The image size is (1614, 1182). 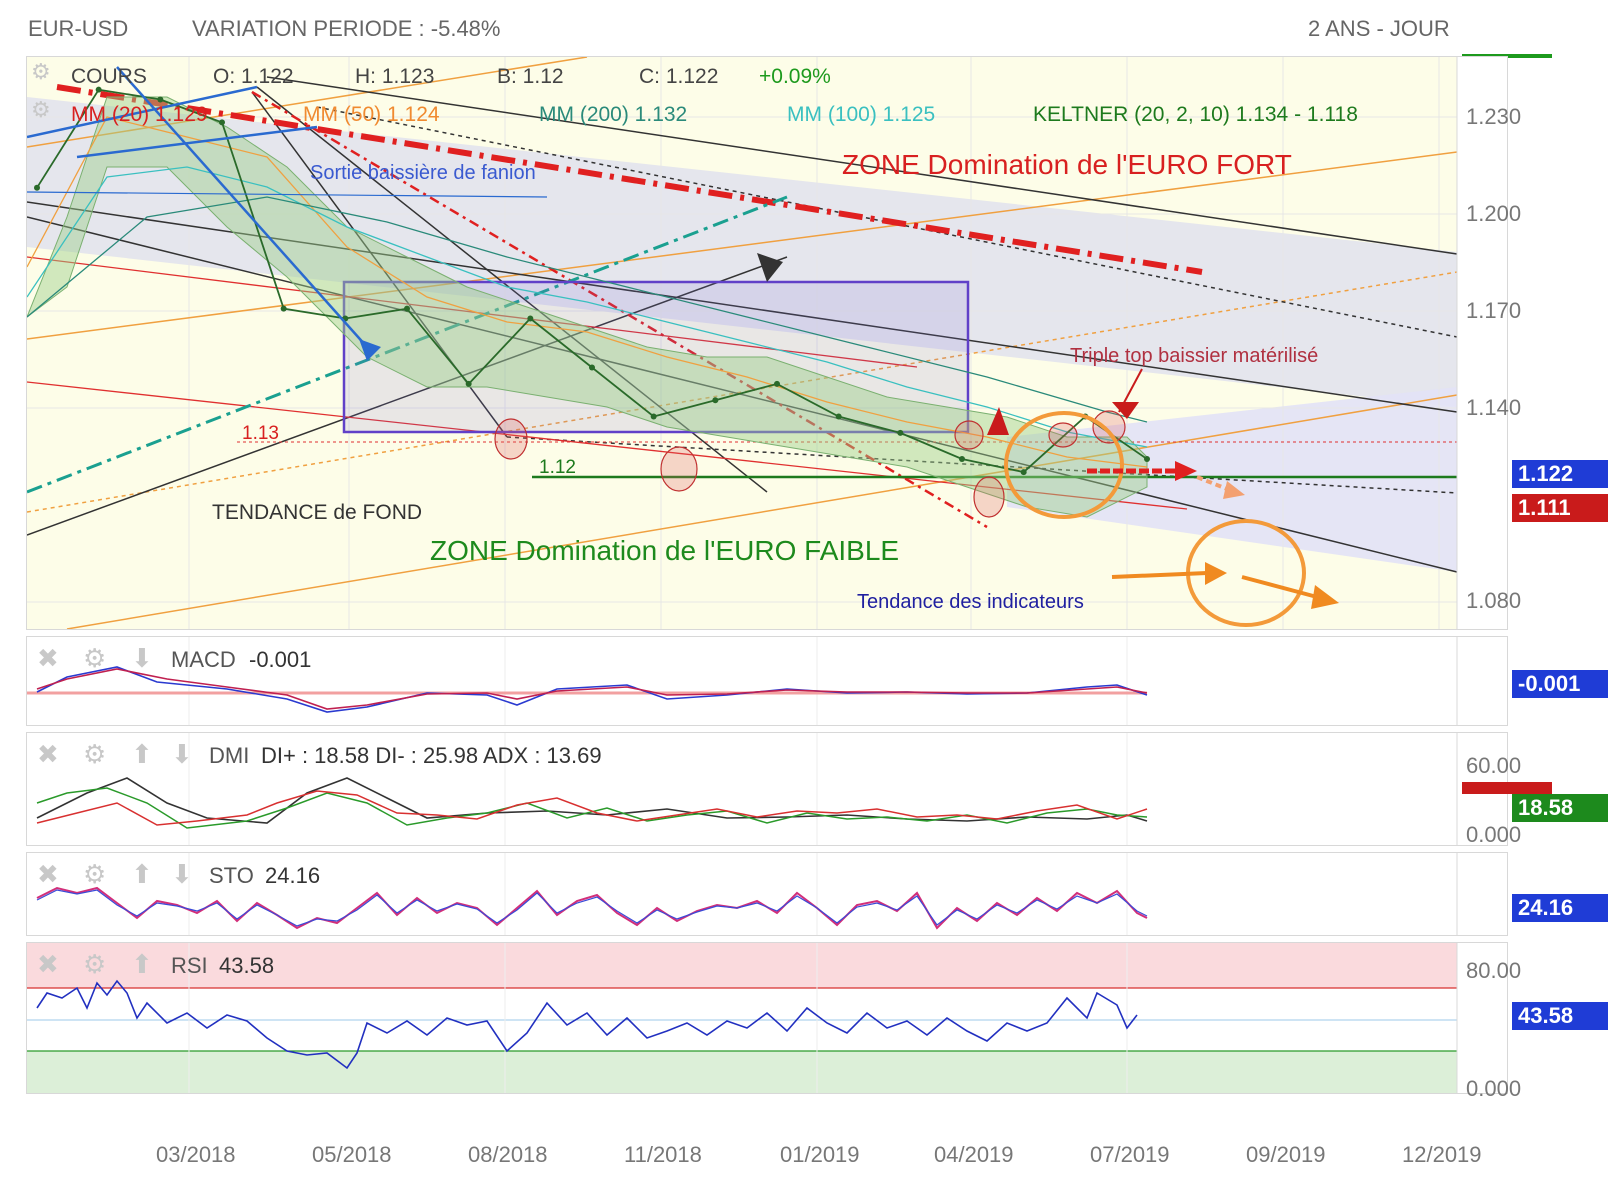 I want to click on x-tick-label: 12/2019, so click(x=1442, y=1154).